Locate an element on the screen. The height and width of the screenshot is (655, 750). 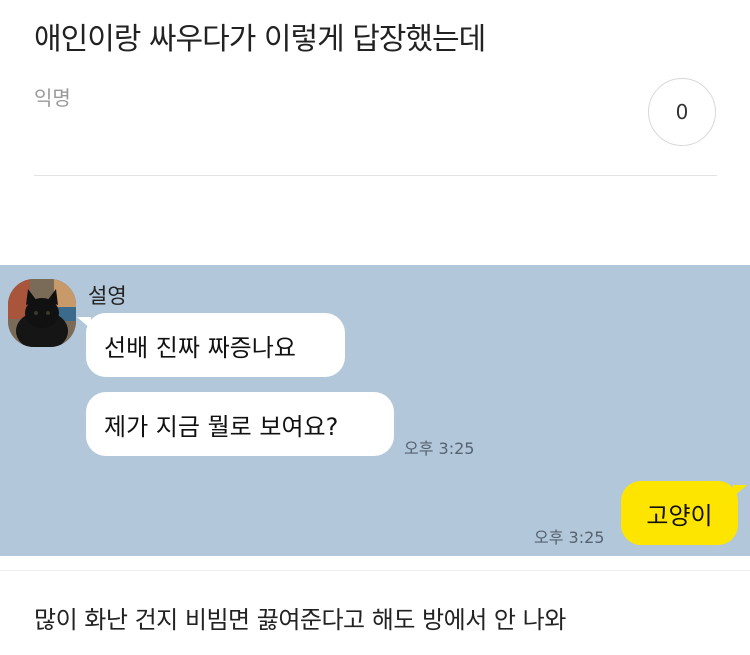
post-body-text: 많이 화난 건지 비빔면 끓여준다고 해도 방에서 안 나와 is located at coordinates (300, 620).